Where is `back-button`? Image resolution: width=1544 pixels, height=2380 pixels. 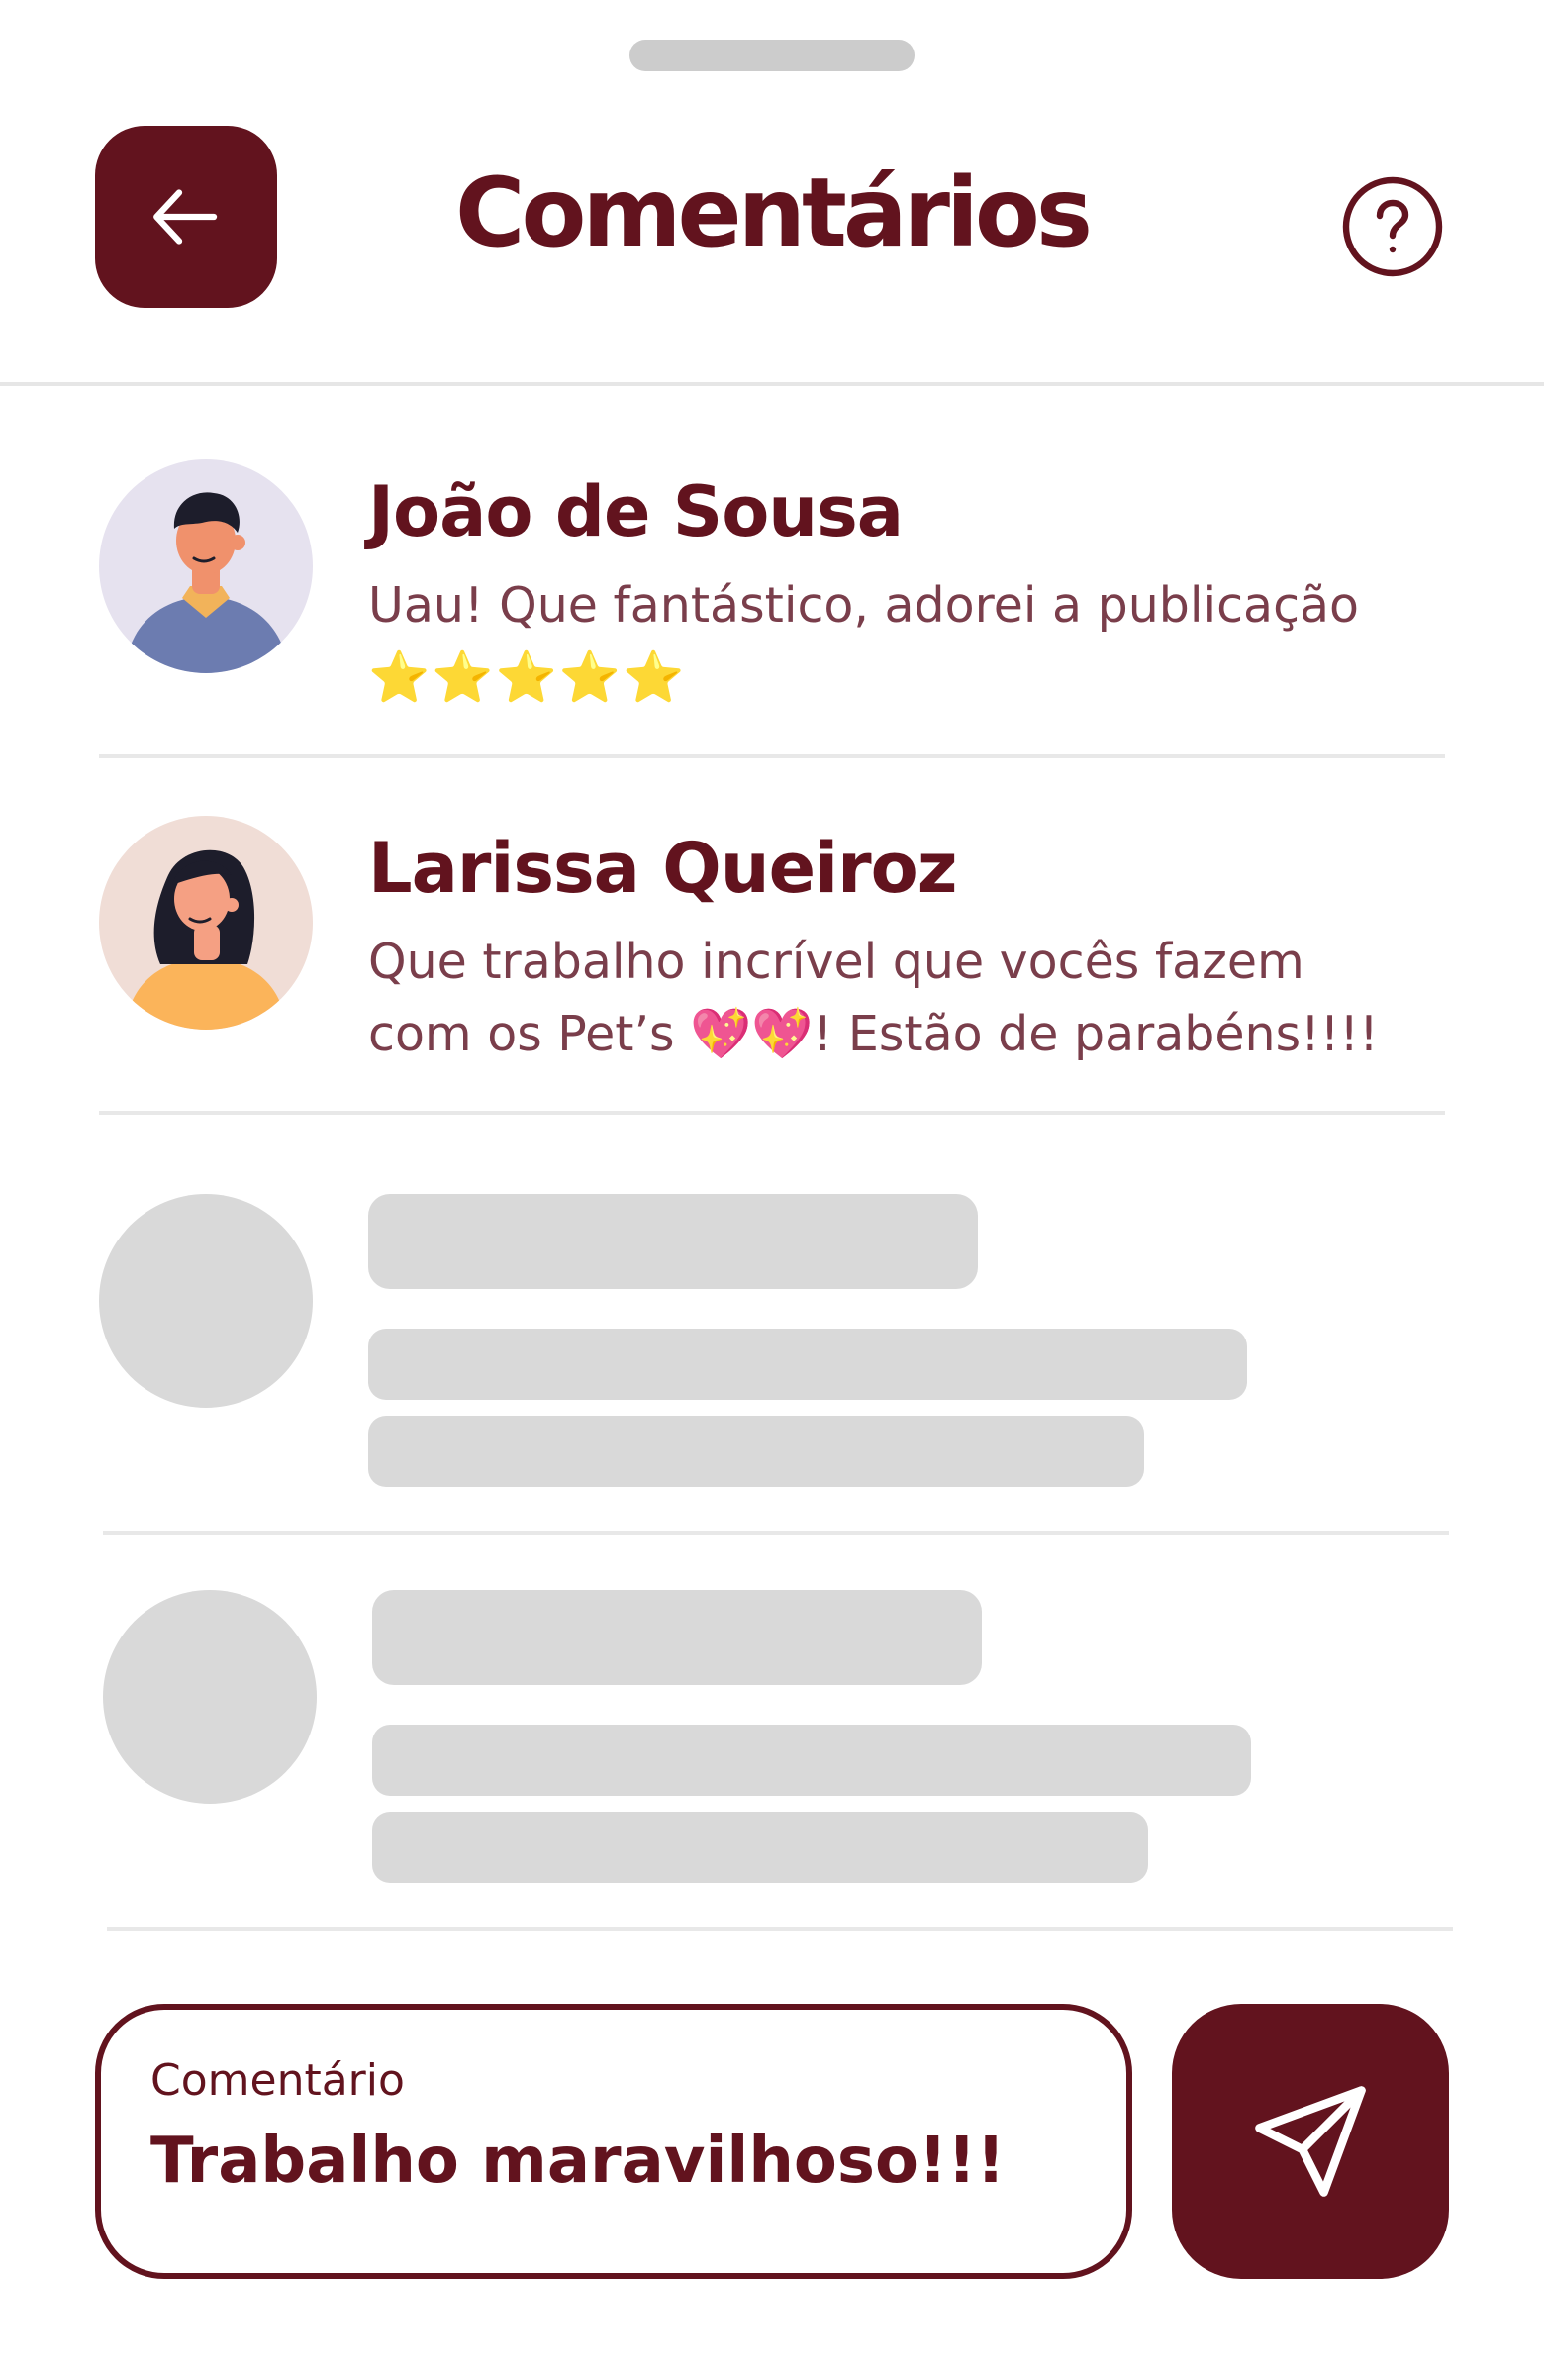
back-button is located at coordinates (186, 217).